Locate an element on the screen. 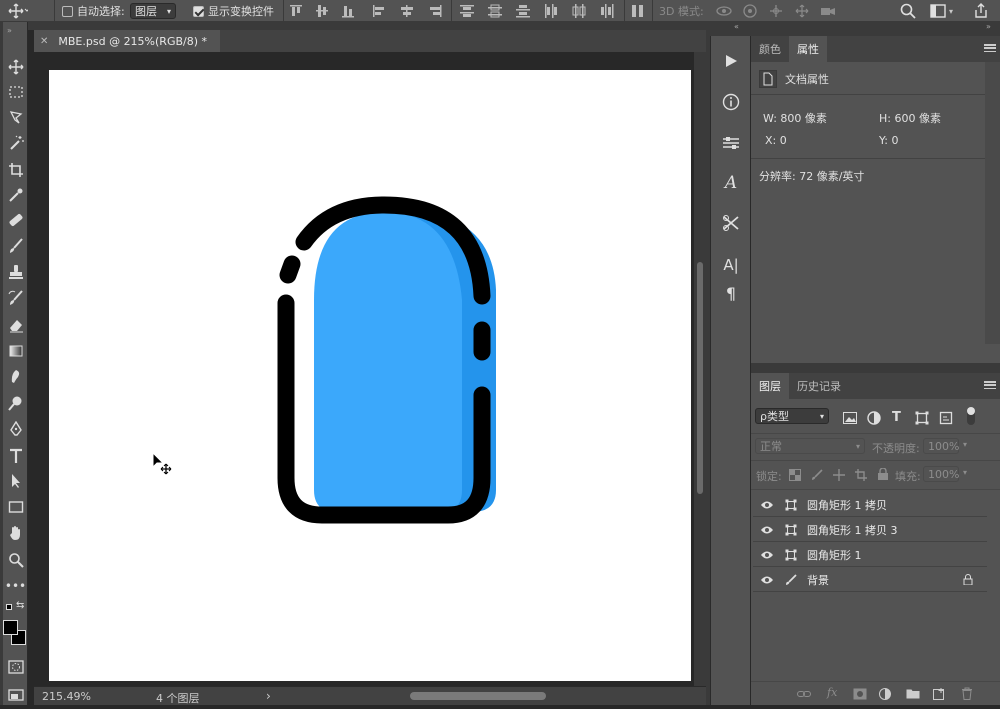 The image size is (1000, 709). play-action-icon is located at coordinates (731, 61).